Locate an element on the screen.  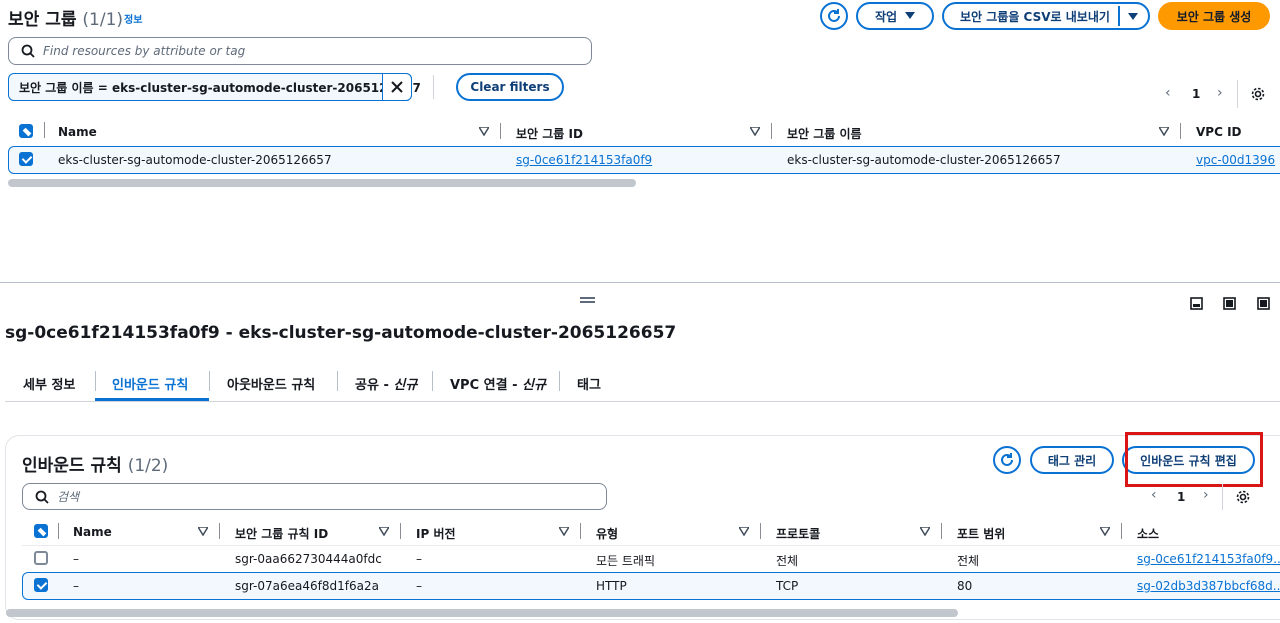
drag-handle-icon is located at coordinates (587, 298).